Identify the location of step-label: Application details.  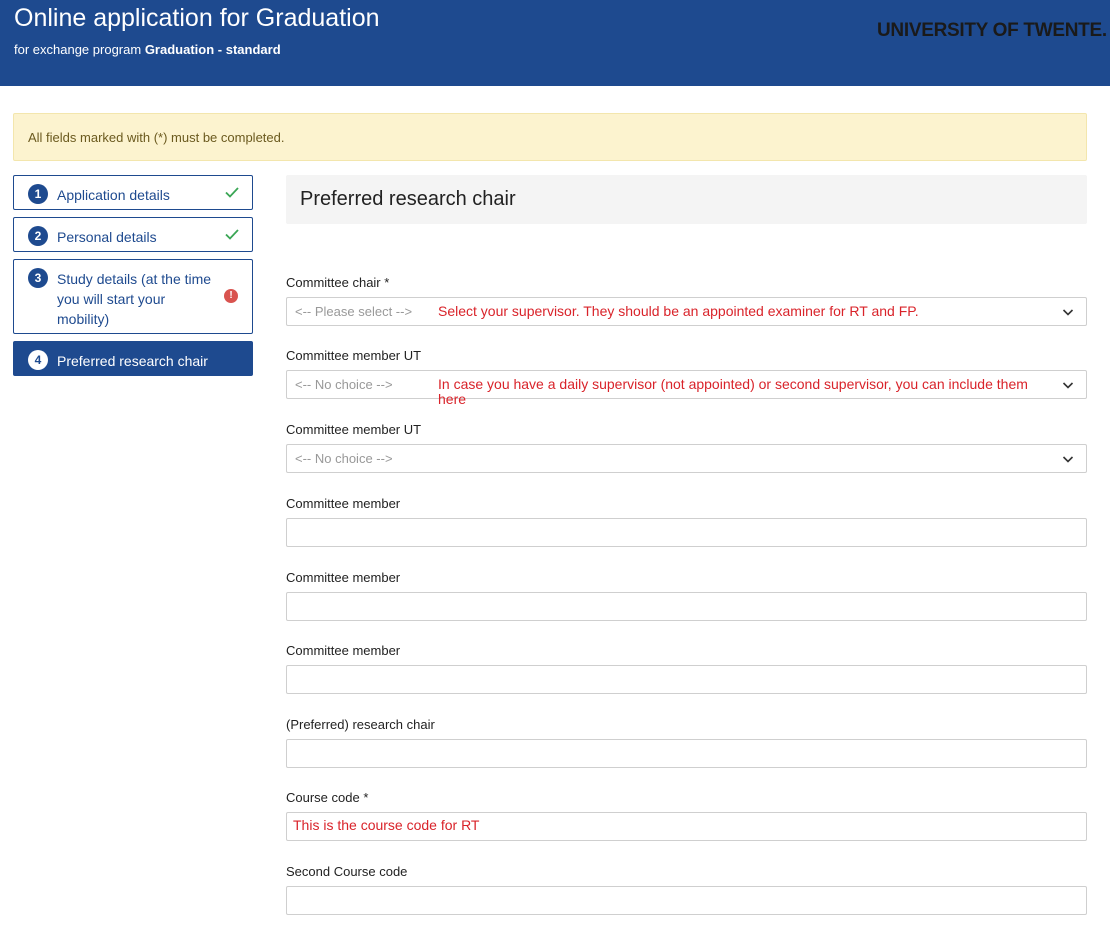
(113, 195).